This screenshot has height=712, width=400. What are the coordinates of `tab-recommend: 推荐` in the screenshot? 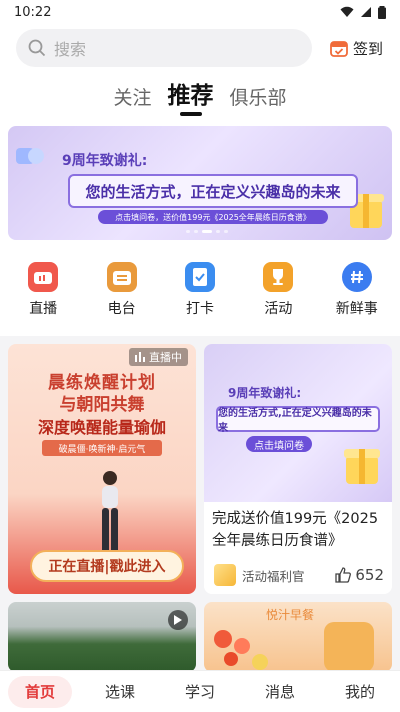 It's located at (191, 96).